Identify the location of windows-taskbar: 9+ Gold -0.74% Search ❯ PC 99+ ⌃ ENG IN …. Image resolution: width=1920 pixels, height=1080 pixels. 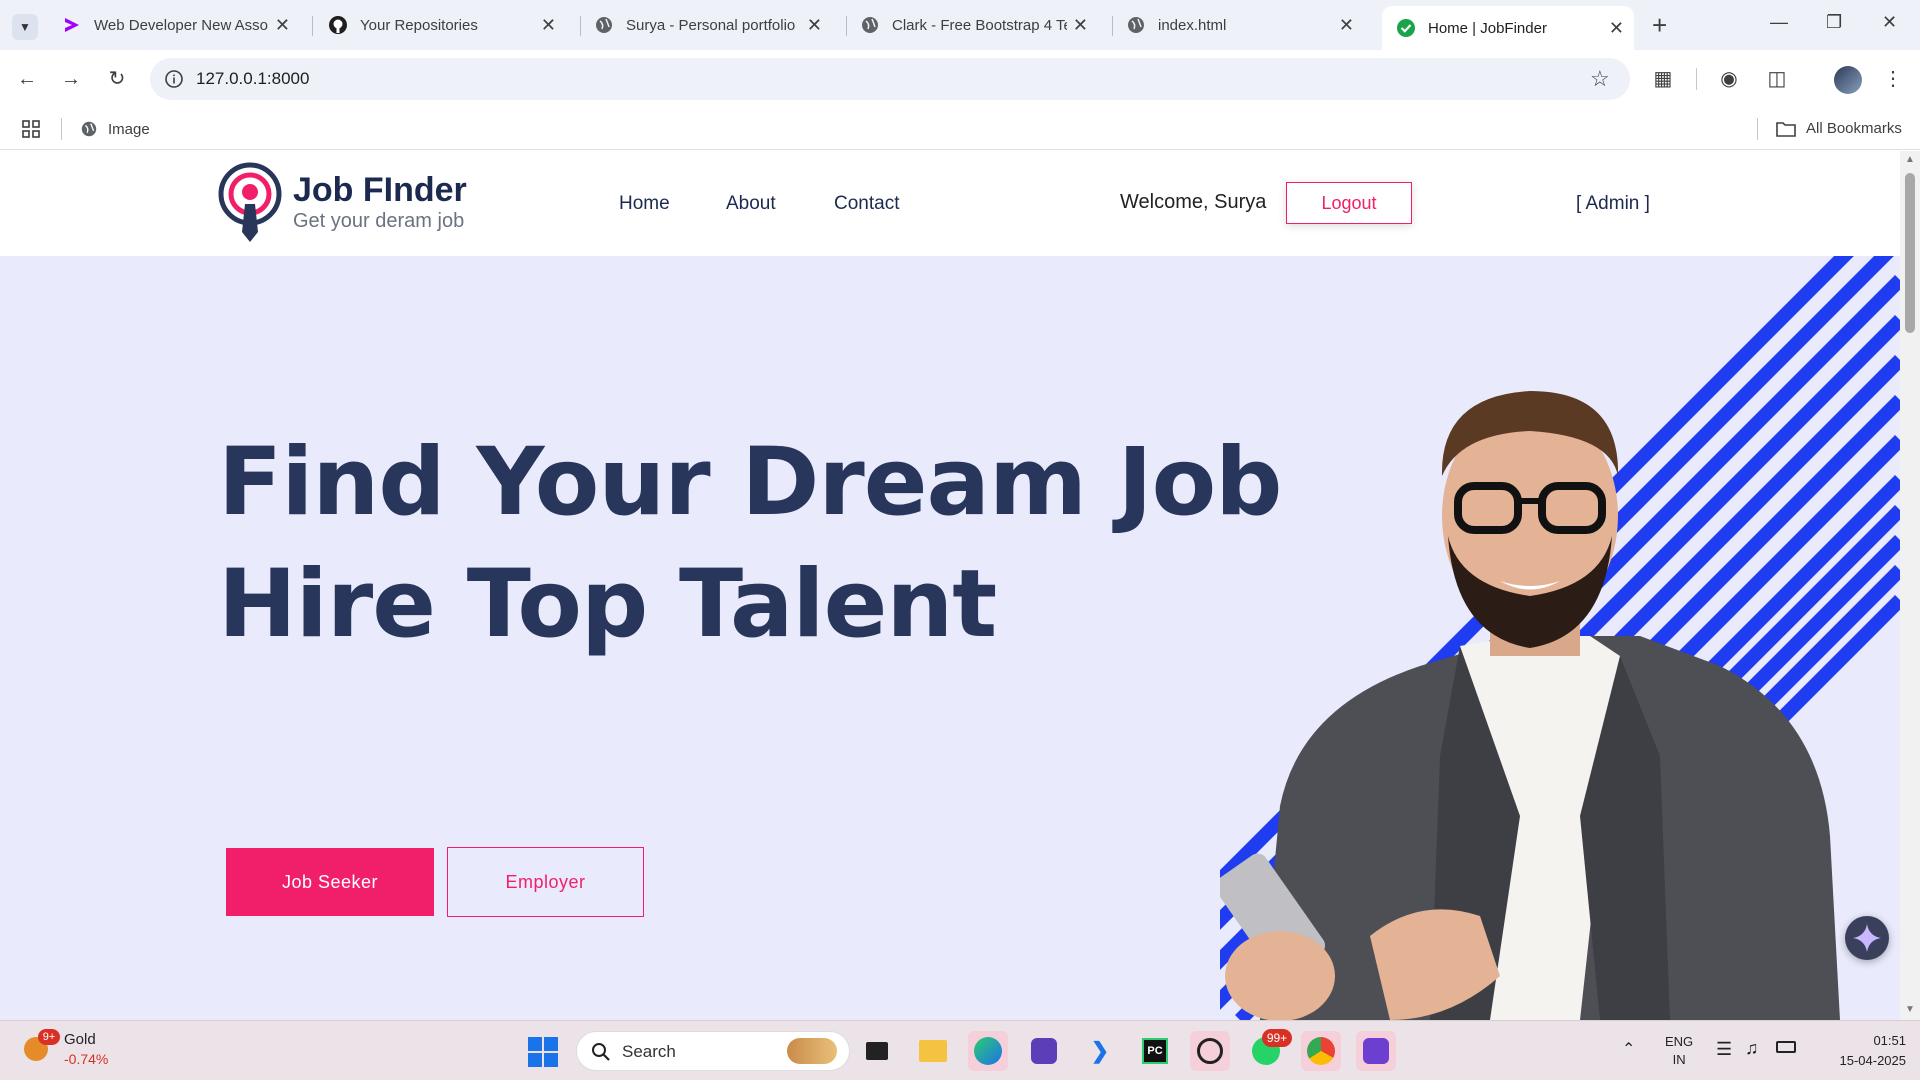
(960, 1050).